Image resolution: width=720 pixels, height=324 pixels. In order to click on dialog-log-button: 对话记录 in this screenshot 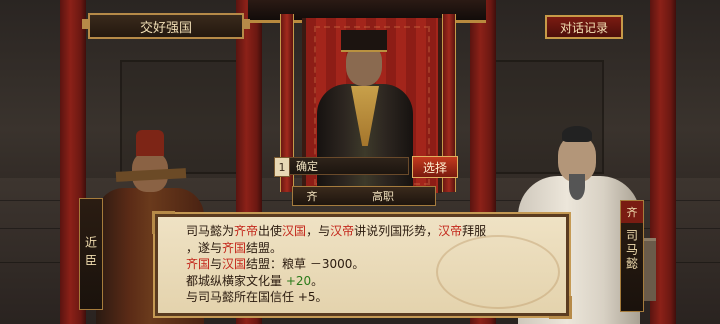, I will do `click(584, 27)`.